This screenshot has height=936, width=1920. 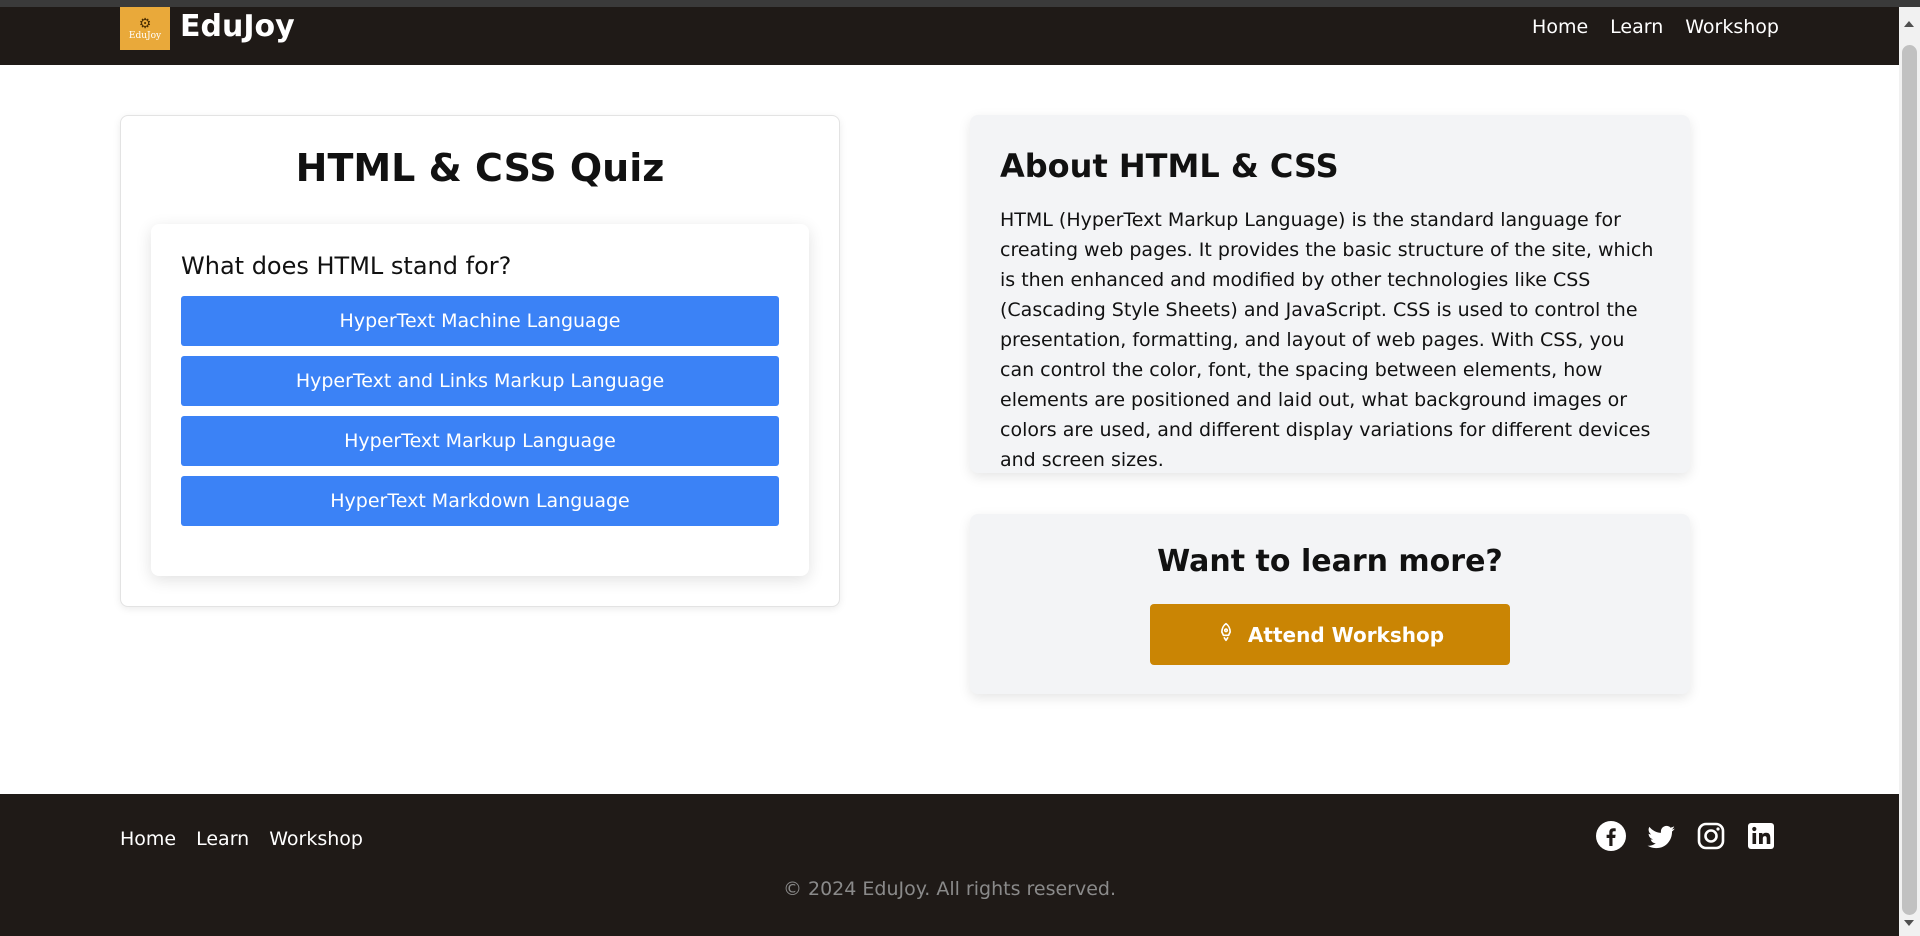 I want to click on logo: ⚙ EduJoy, so click(x=145, y=28).